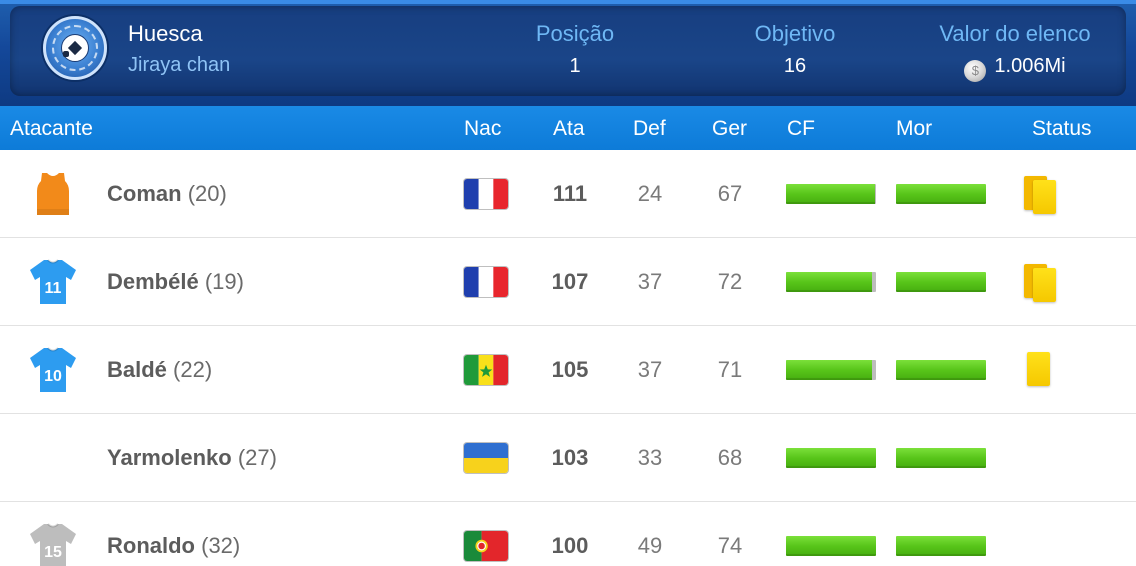 This screenshot has width=1136, height=566. I want to click on player-name: Yarmolenko (27), so click(192, 458).